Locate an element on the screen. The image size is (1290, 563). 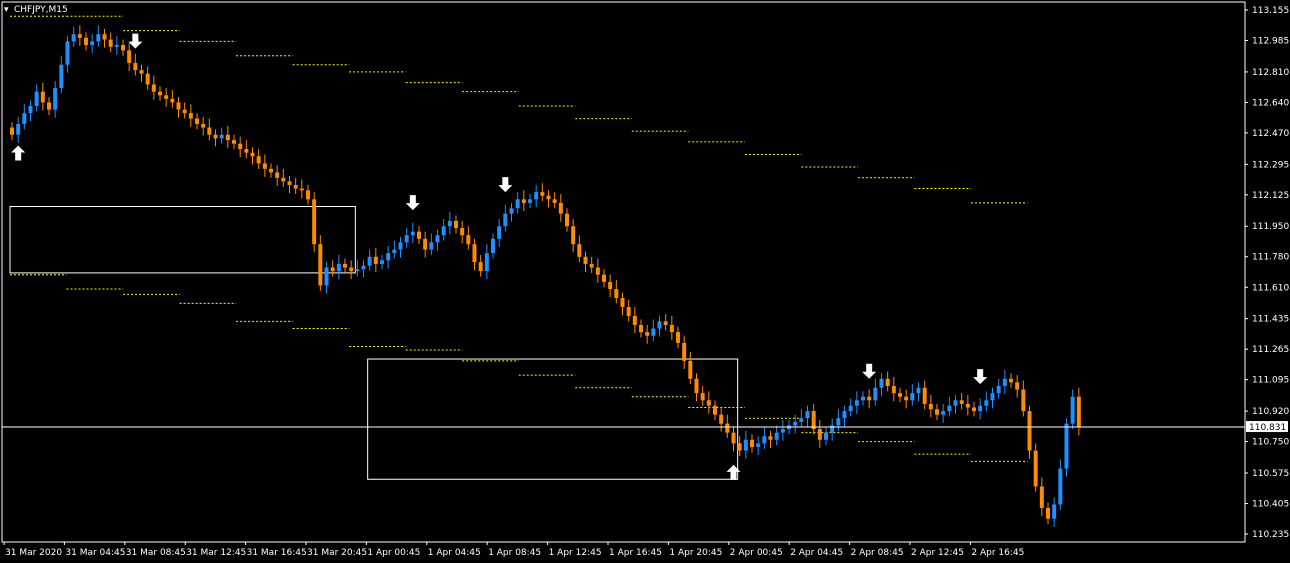
current-price-badge: 110.831 is located at coordinates (1267, 427).